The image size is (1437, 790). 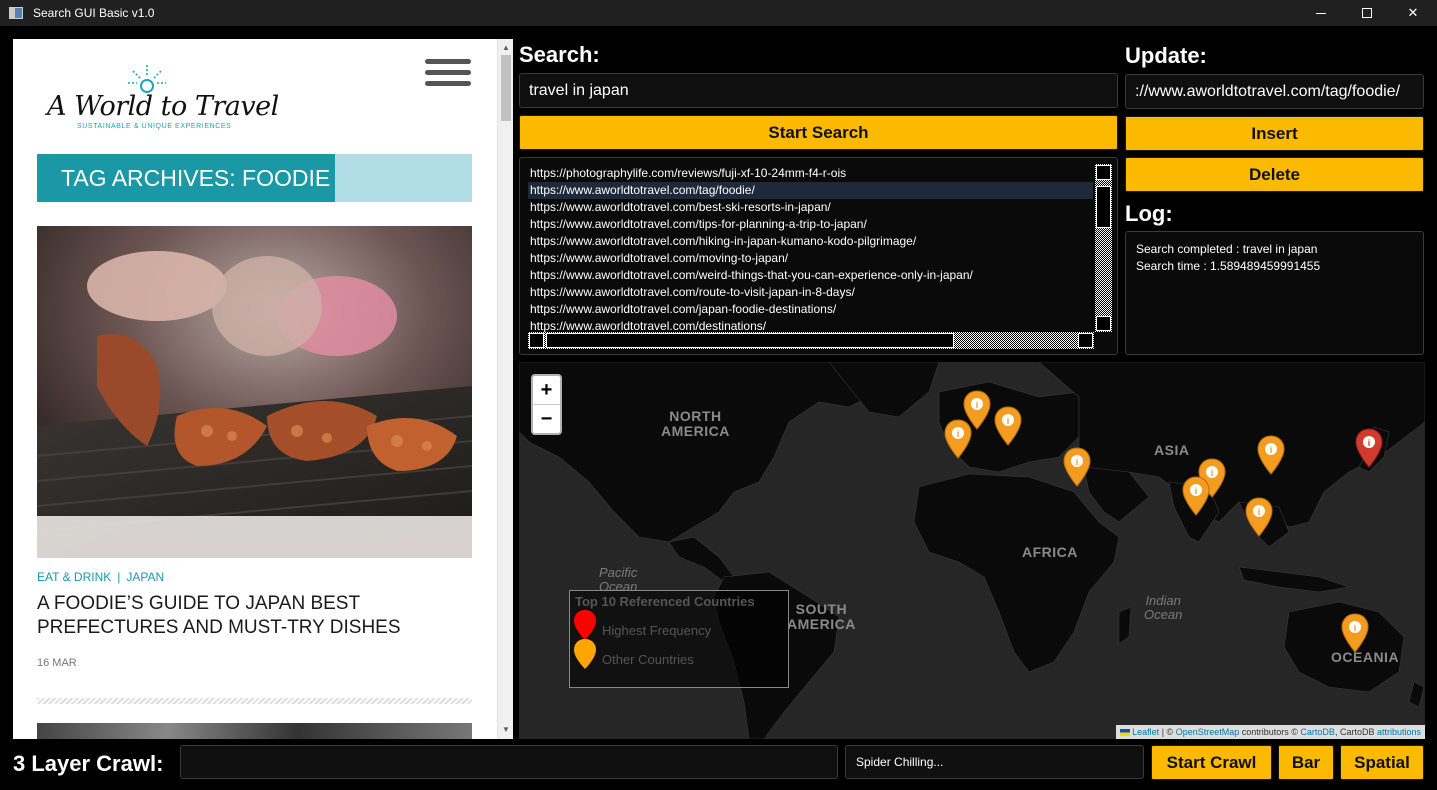 What do you see at coordinates (1382, 762) in the screenshot?
I see `spatial-button: Spatial` at bounding box center [1382, 762].